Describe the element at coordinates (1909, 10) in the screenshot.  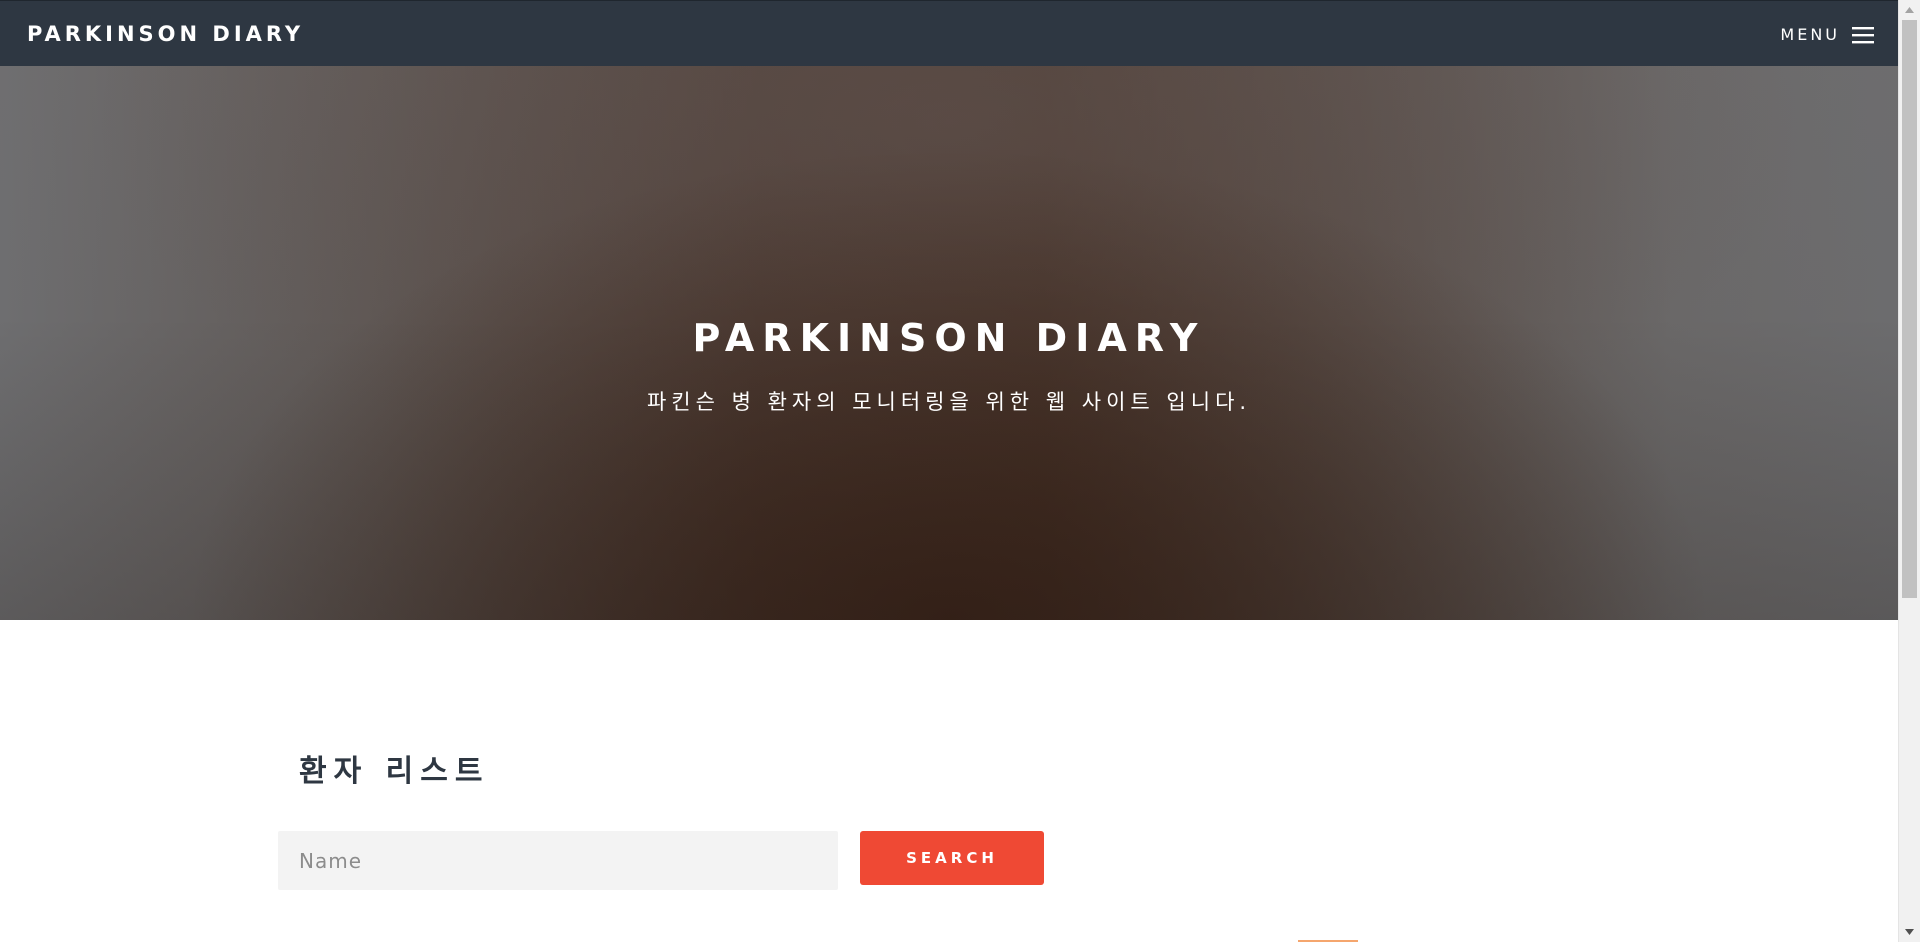
I see `scroll-up-arrow-icon` at that location.